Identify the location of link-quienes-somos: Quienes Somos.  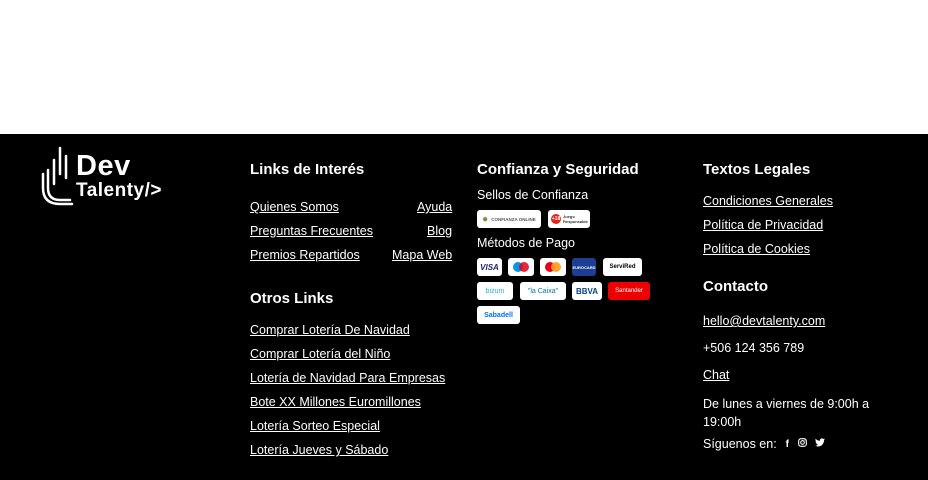
(294, 207).